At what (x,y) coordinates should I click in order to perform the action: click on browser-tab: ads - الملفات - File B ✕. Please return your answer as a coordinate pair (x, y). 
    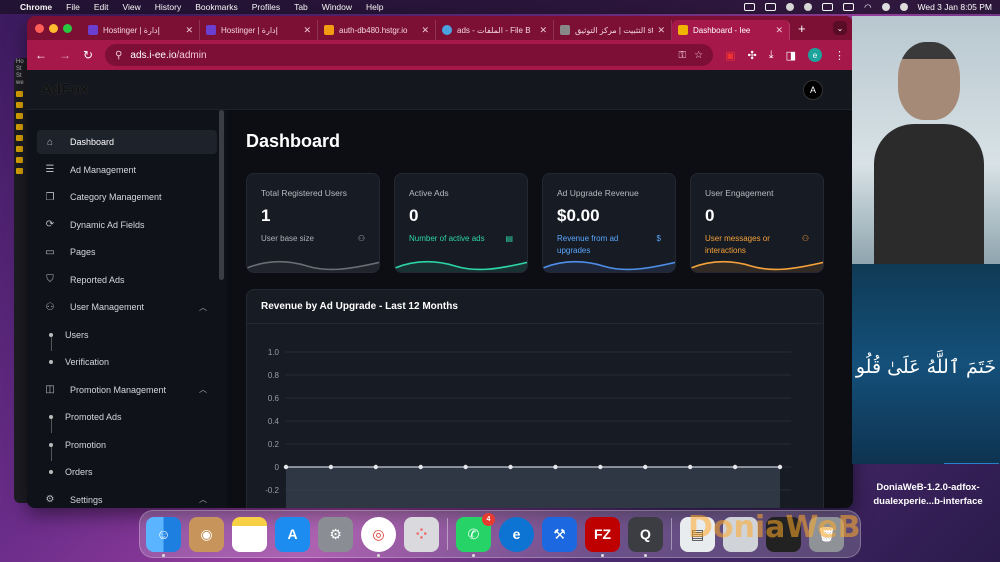
    Looking at the image, I should click on (495, 30).